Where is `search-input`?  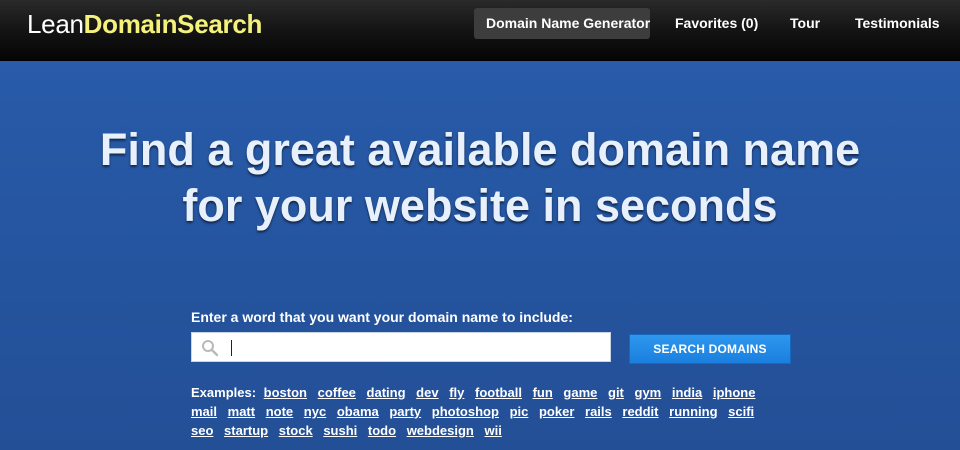 search-input is located at coordinates (413, 347).